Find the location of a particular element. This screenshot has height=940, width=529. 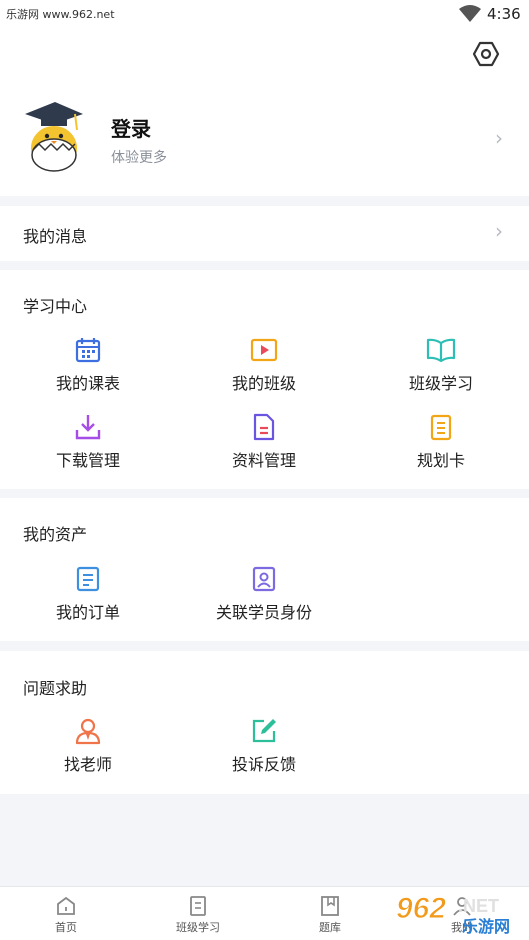

avatar is located at coordinates (54, 136).